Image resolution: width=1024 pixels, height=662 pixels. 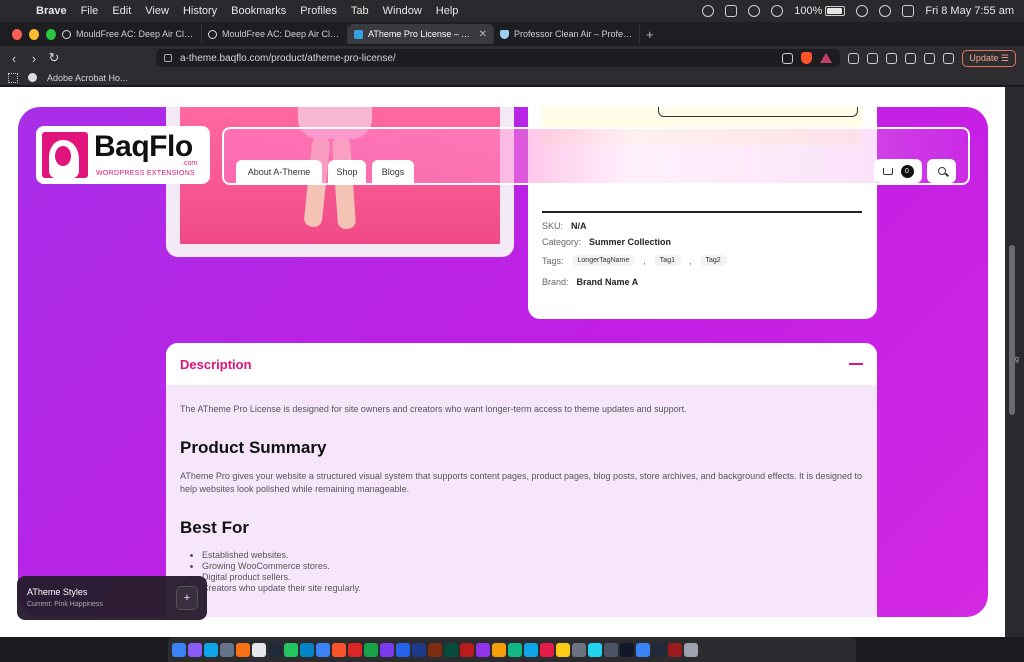 I want to click on apps-grid-icon, so click(x=13, y=77).